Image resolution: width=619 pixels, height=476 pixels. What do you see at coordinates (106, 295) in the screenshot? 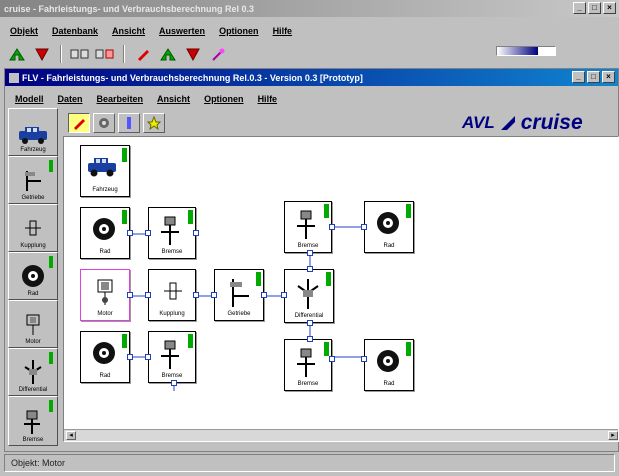
I see `component-motor: Motor` at bounding box center [106, 295].